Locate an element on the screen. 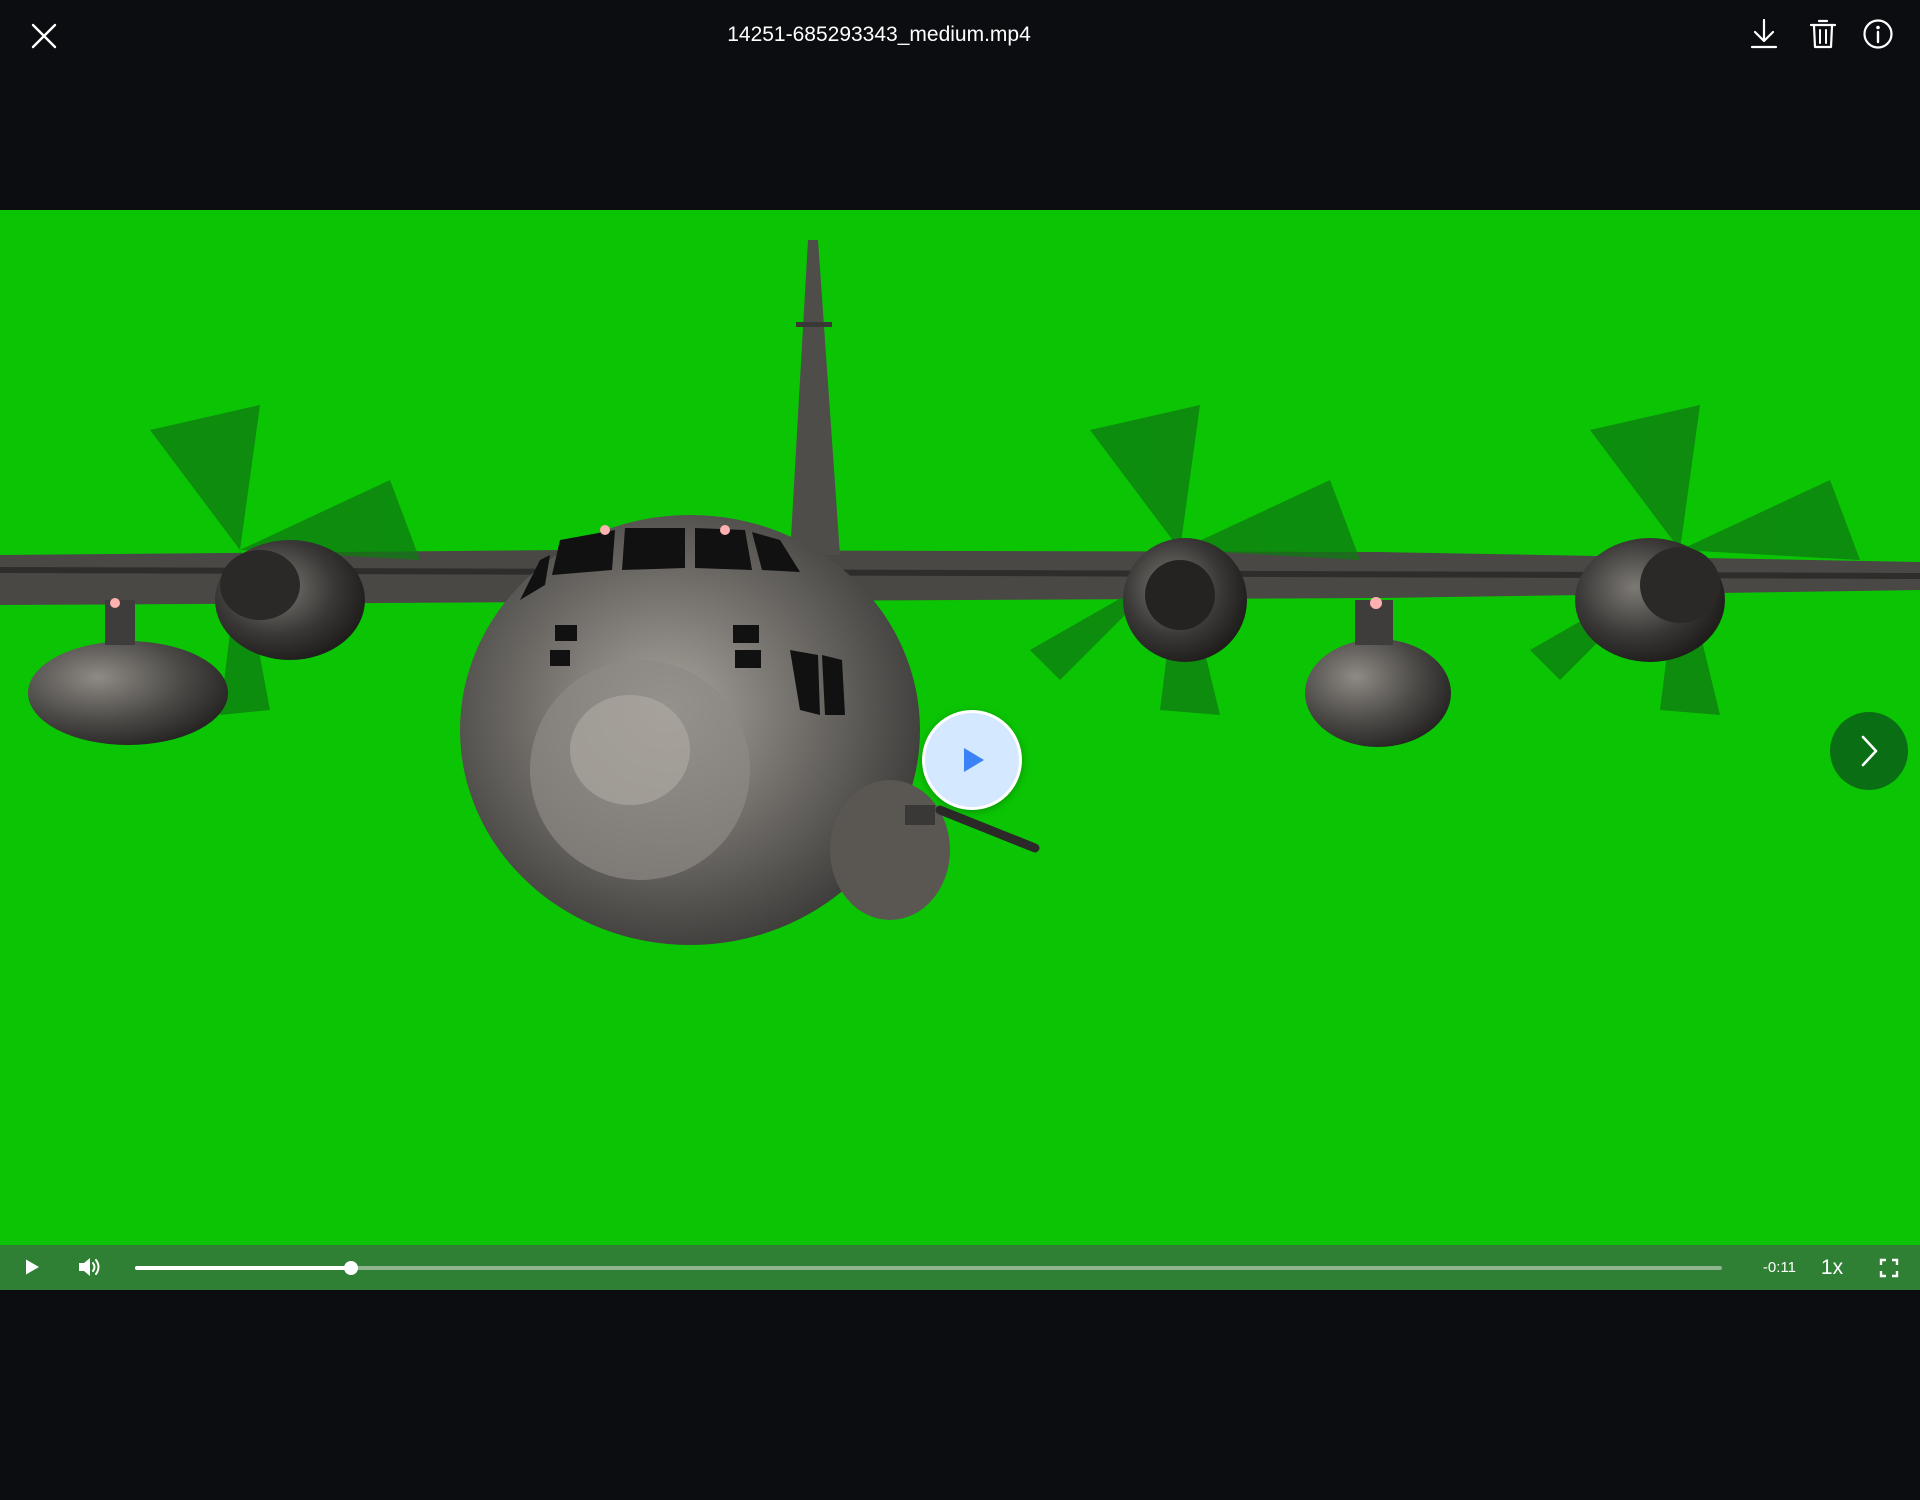 The height and width of the screenshot is (1500, 1920). fullscreen-icon is located at coordinates (1889, 1268).